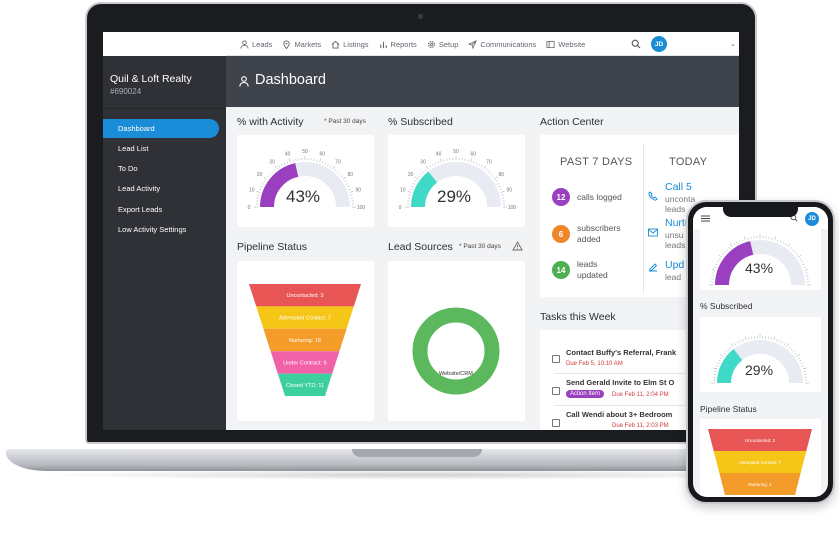  I want to click on task-badge: Action Item, so click(585, 394).